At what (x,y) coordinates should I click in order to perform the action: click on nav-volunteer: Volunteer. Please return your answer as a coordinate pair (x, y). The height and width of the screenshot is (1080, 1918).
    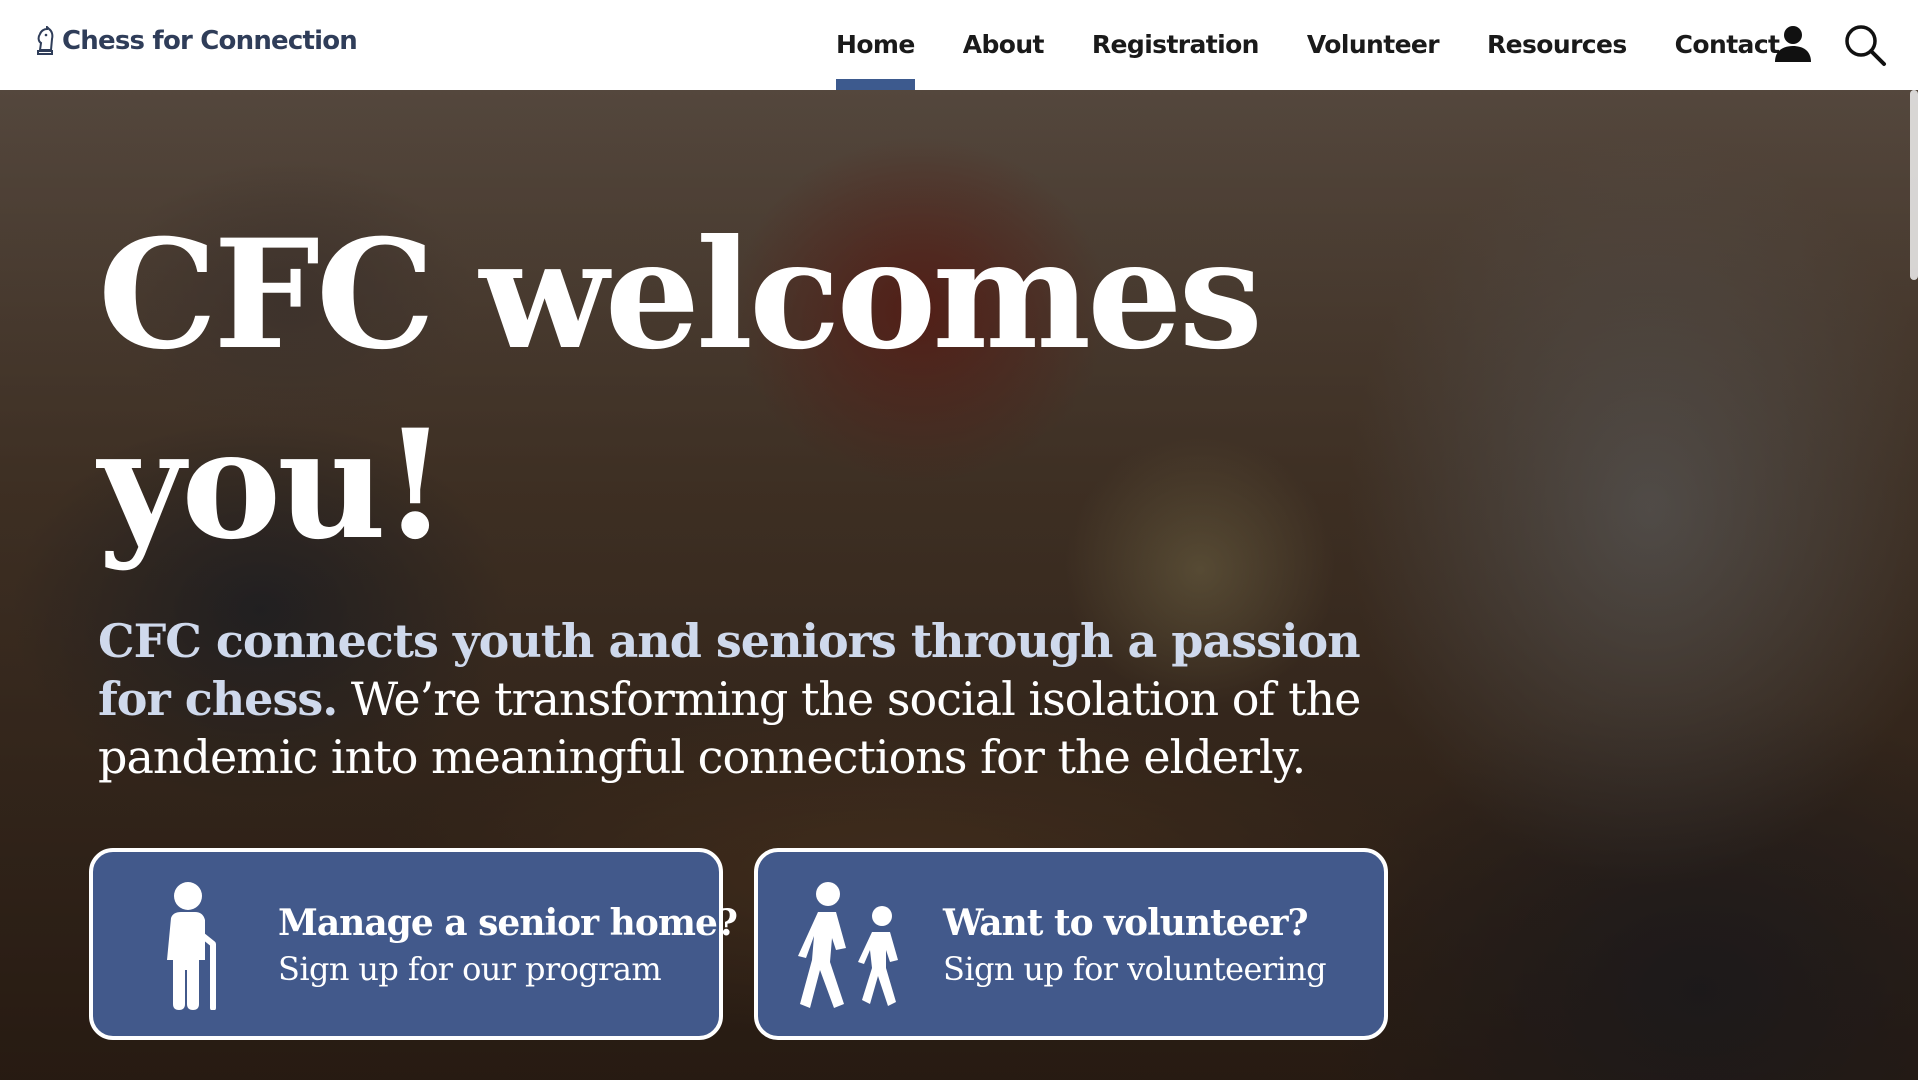
    Looking at the image, I should click on (1373, 45).